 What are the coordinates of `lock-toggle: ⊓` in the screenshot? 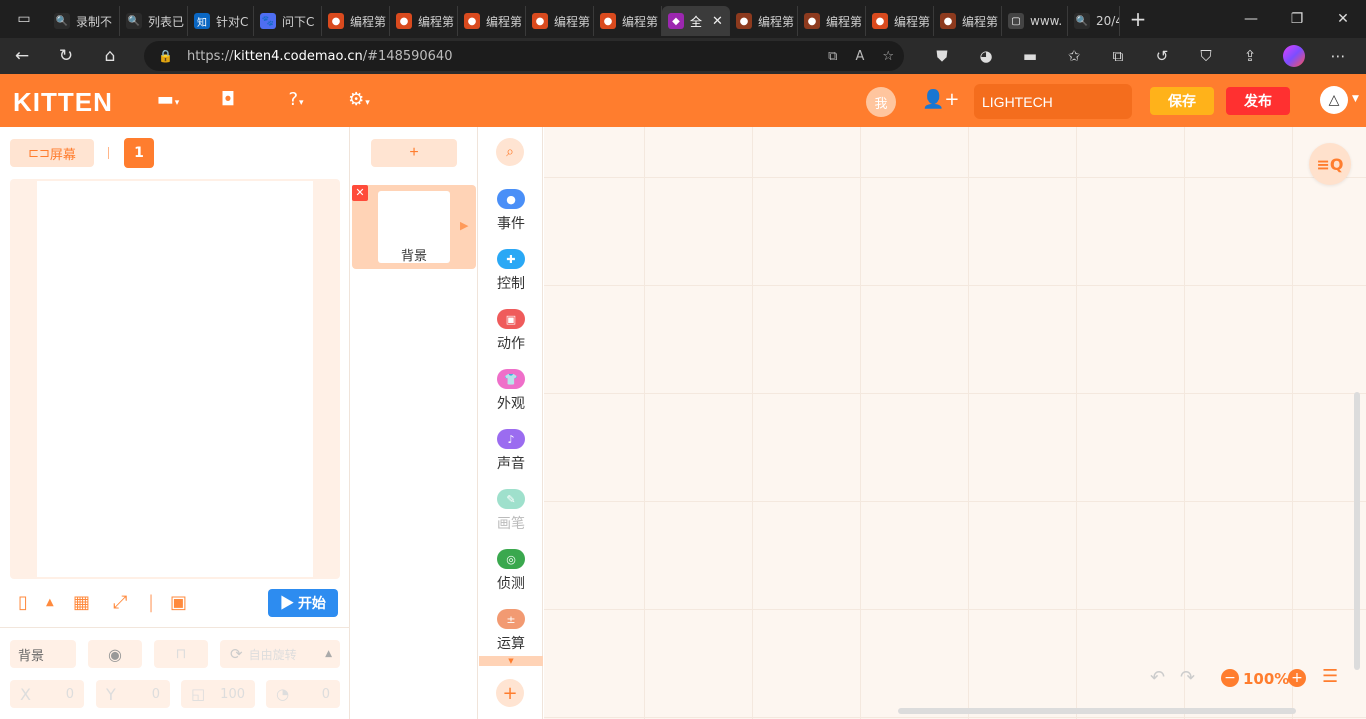 It's located at (181, 654).